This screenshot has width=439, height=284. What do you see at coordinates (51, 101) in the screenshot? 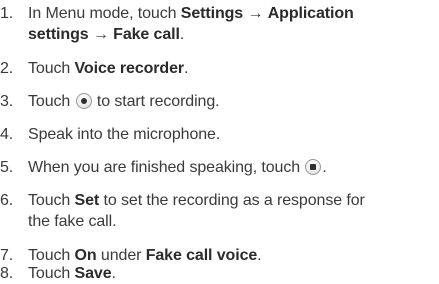
I see `step-3-prefix: Touch` at bounding box center [51, 101].